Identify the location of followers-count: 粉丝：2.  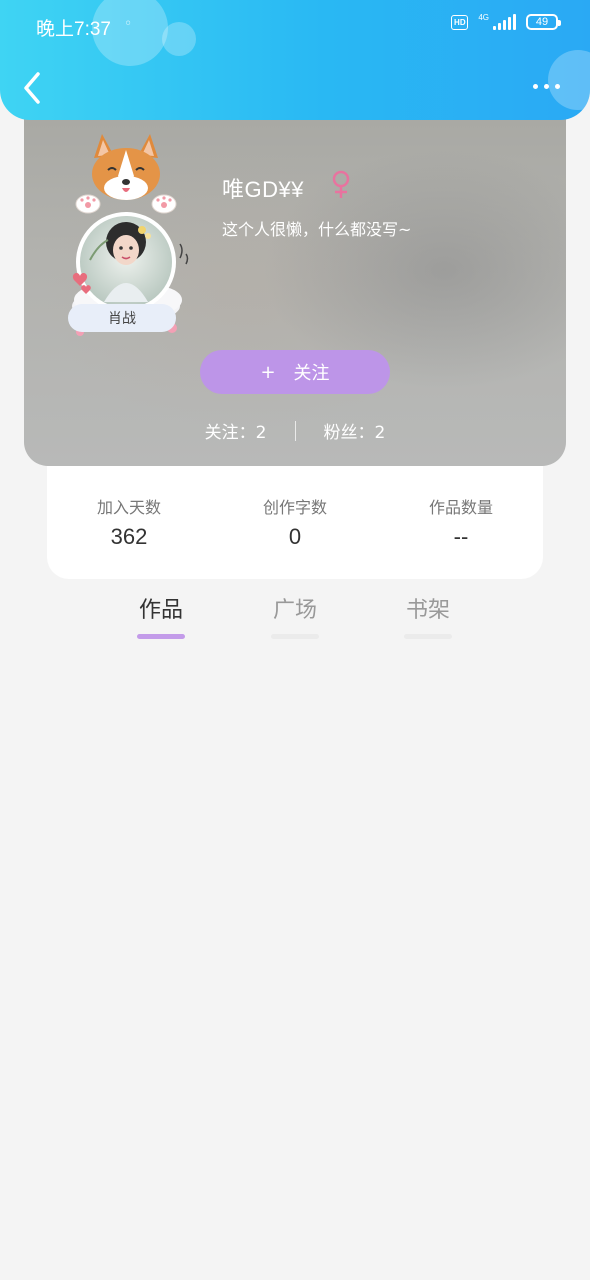
(355, 430).